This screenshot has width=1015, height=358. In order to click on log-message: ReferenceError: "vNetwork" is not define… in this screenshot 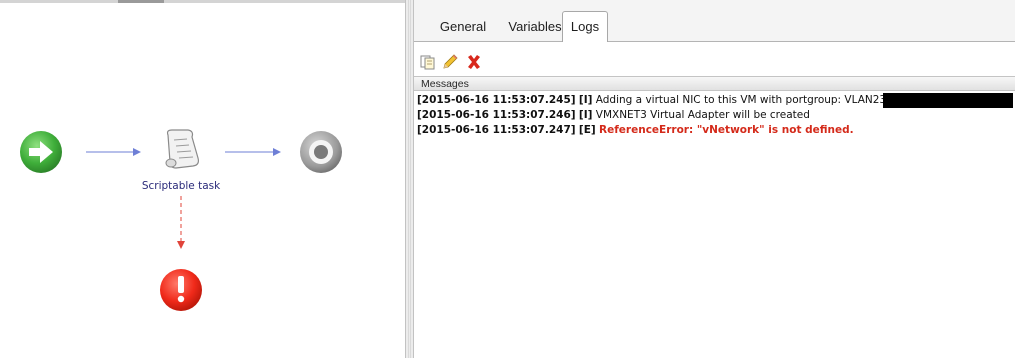, I will do `click(726, 130)`.